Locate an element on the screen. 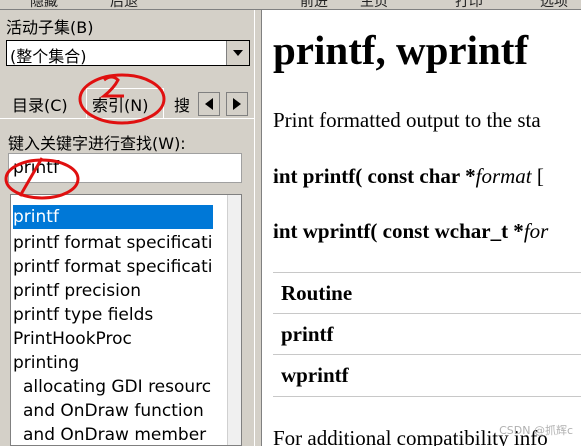  table-header-row: Routine is located at coordinates (427, 293).